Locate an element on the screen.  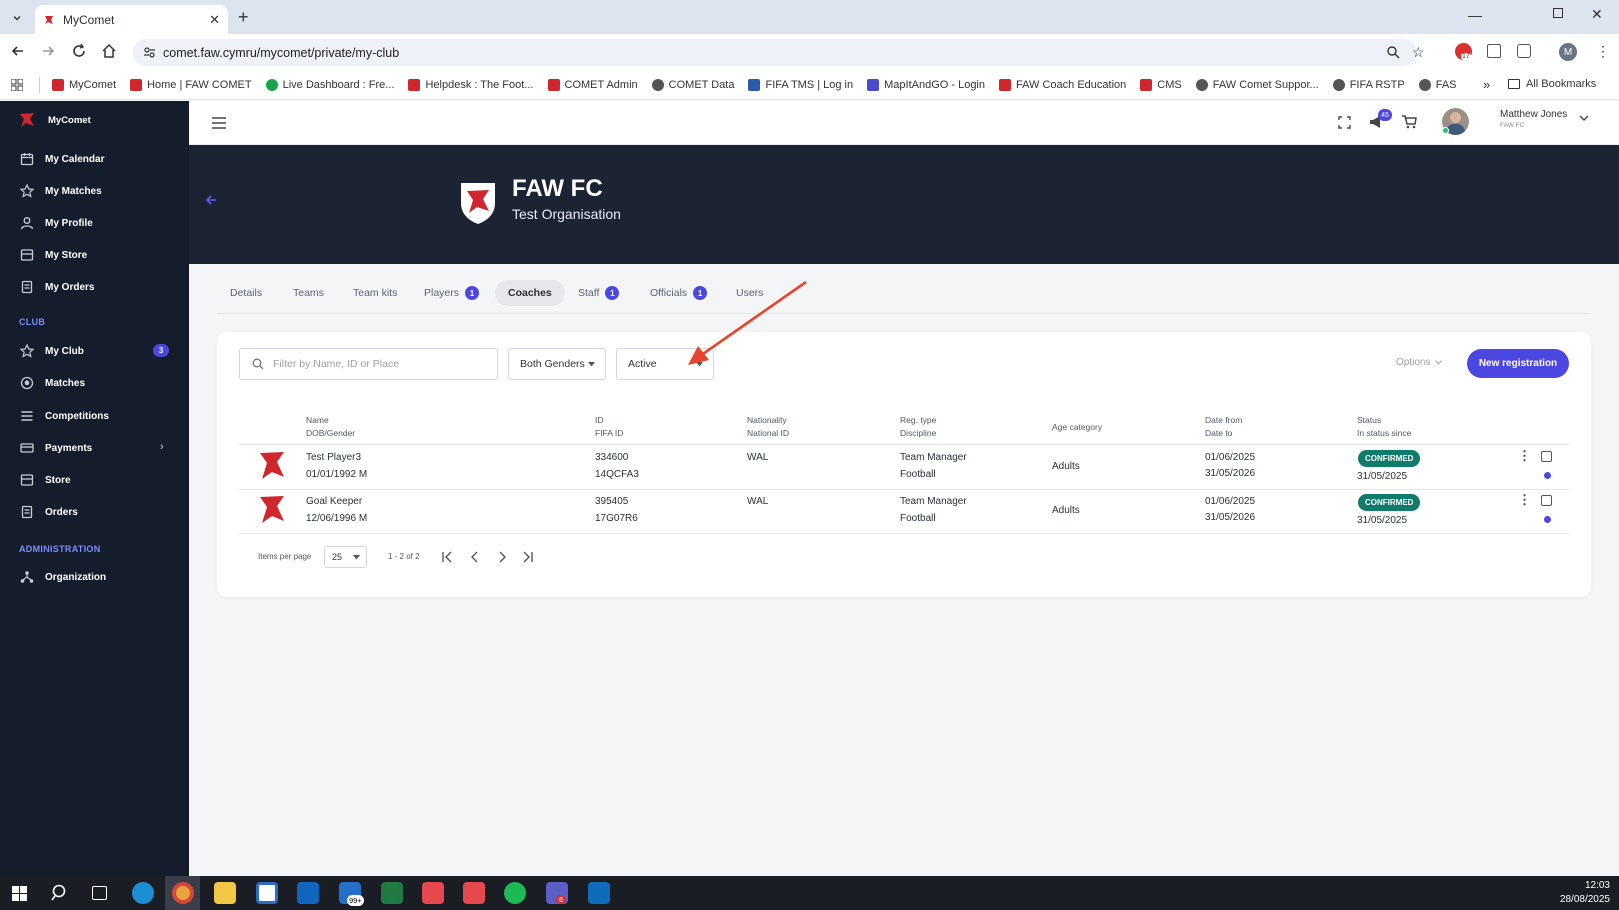
bookmark-star-icon: ☆ is located at coordinates (1418, 52).